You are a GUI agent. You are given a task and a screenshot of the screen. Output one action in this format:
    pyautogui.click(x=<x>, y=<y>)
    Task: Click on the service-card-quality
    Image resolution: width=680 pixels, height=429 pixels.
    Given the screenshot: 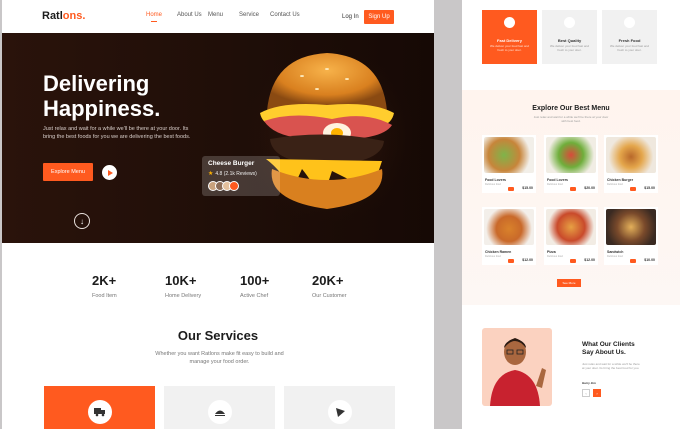 What is the action you would take?
    pyautogui.click(x=219, y=407)
    